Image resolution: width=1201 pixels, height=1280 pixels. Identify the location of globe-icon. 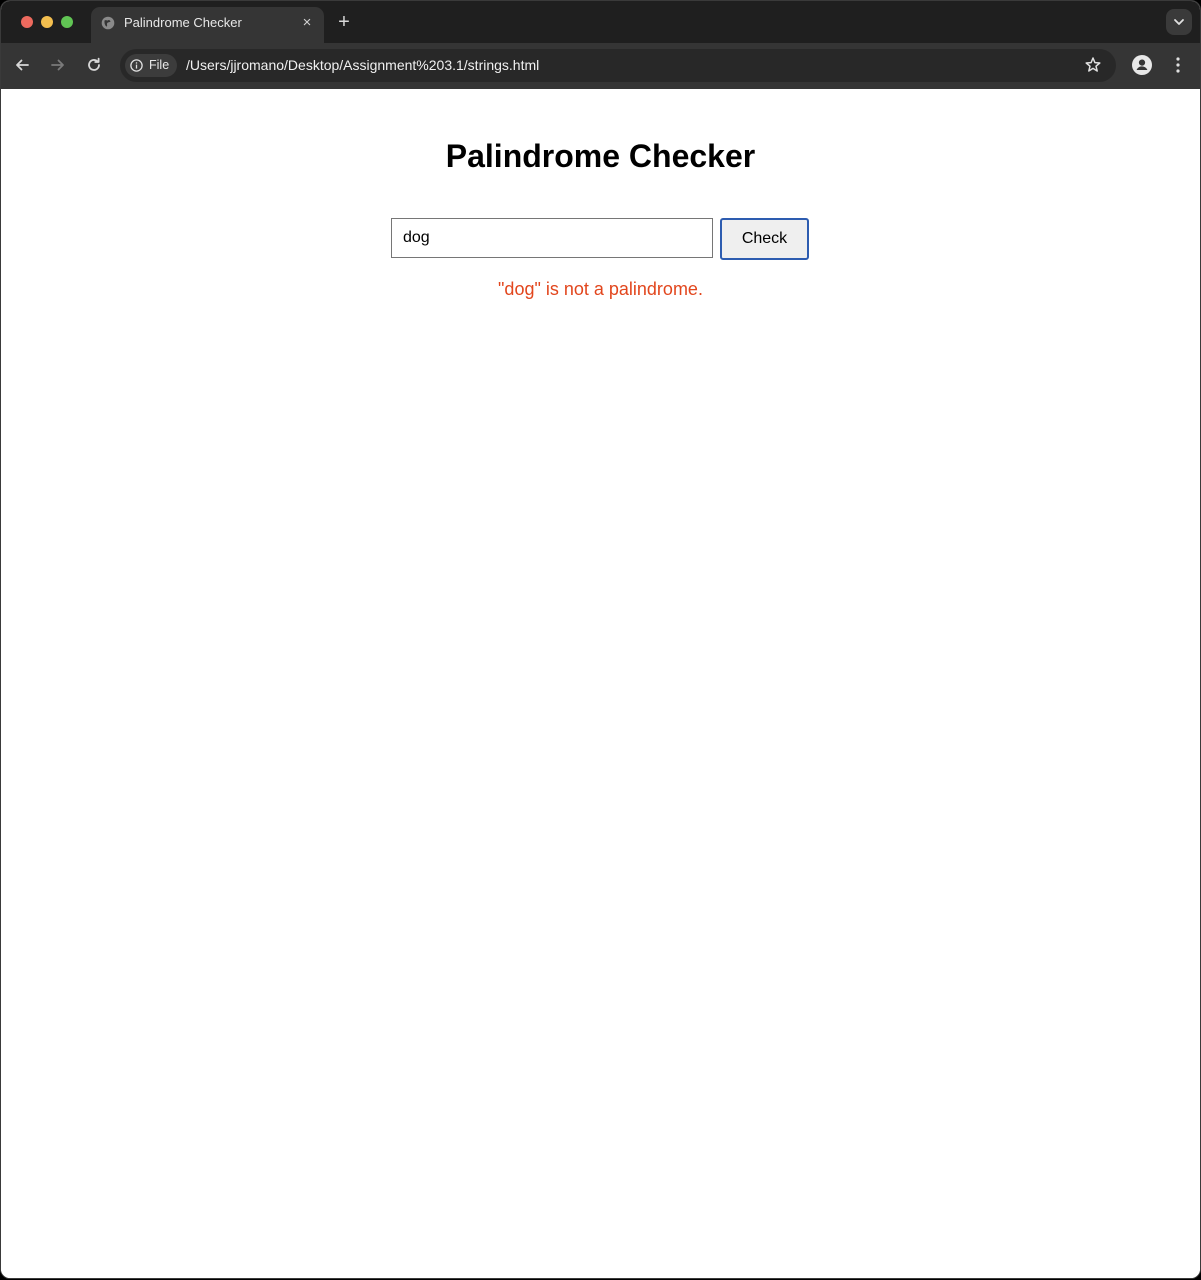
(108, 23).